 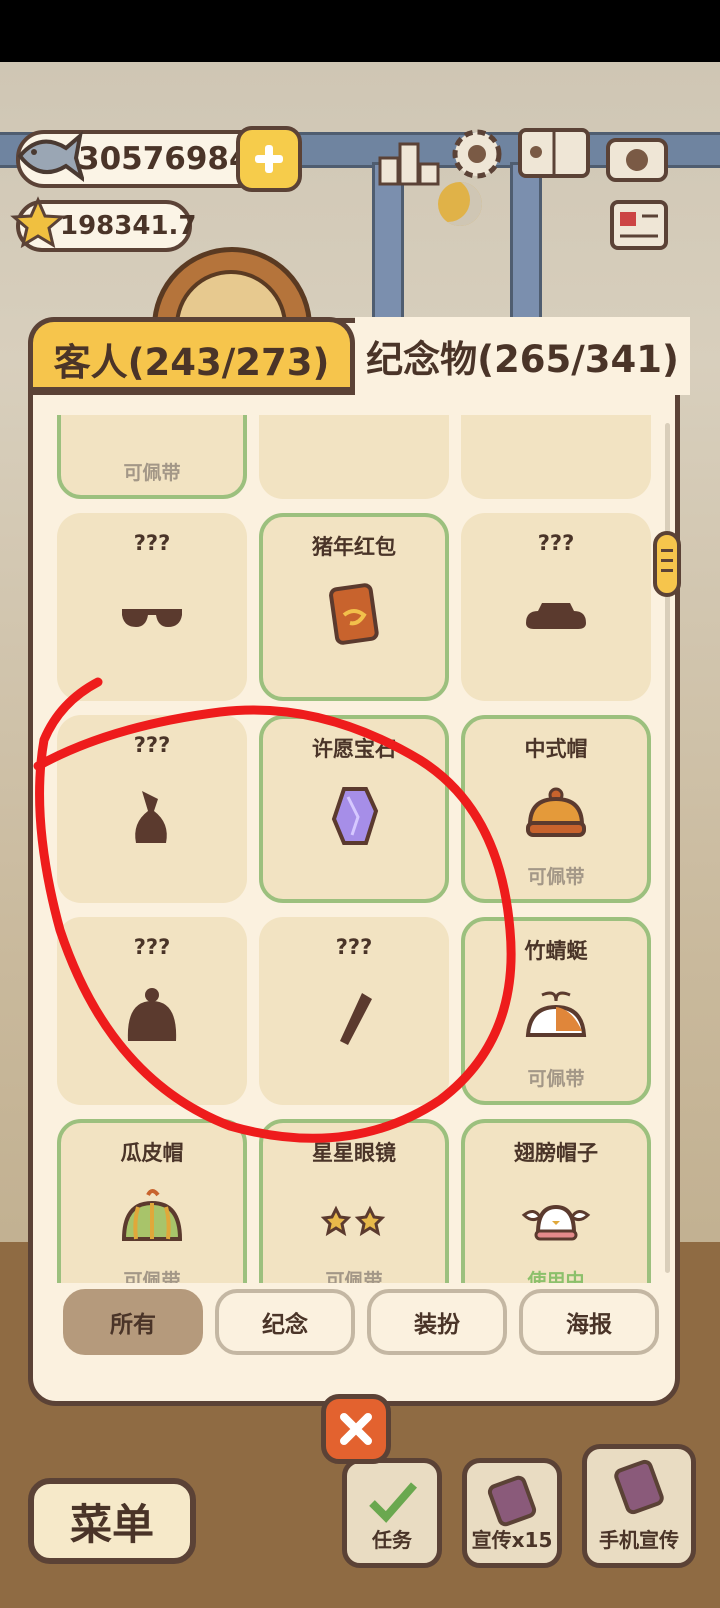 I want to click on cell-title: 中式帽, so click(x=556, y=749).